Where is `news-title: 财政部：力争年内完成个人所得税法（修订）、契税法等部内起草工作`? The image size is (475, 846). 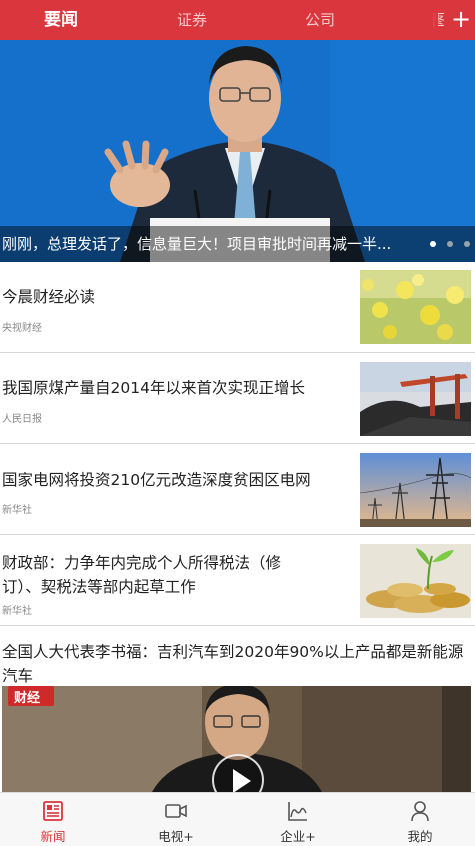
news-title: 财政部：力争年内完成个人所得税法（修订）、契税法等部内起草工作 is located at coordinates (142, 575).